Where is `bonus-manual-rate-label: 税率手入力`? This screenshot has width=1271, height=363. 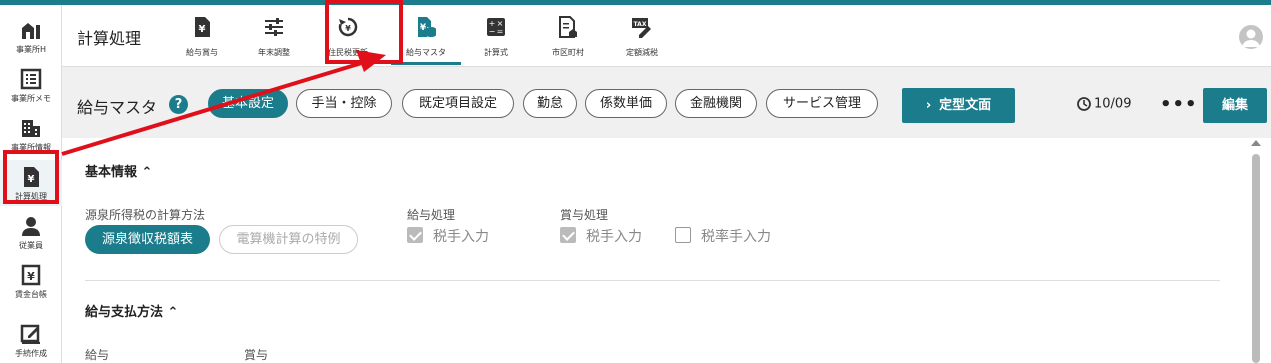
bonus-manual-rate-label: 税率手入力 is located at coordinates (736, 237).